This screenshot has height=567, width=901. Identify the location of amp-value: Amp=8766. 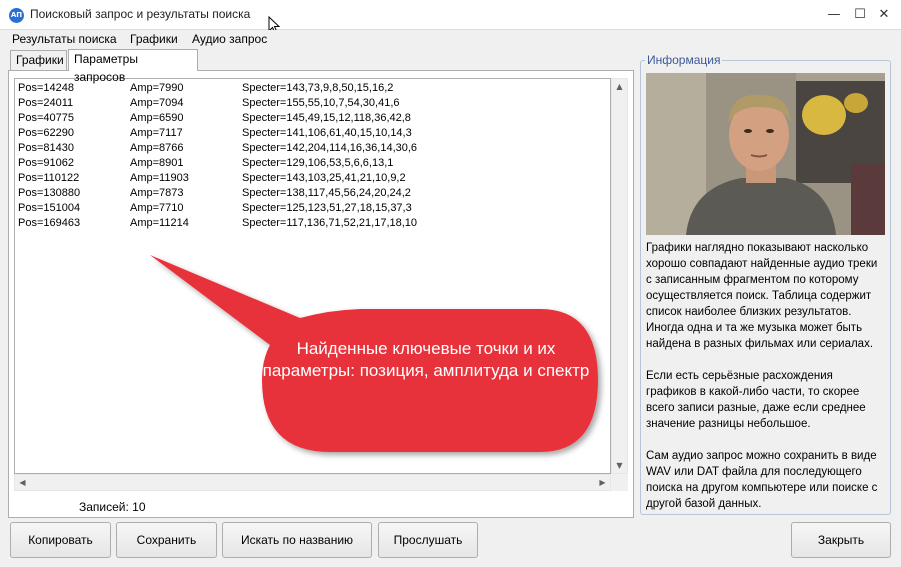
(157, 148).